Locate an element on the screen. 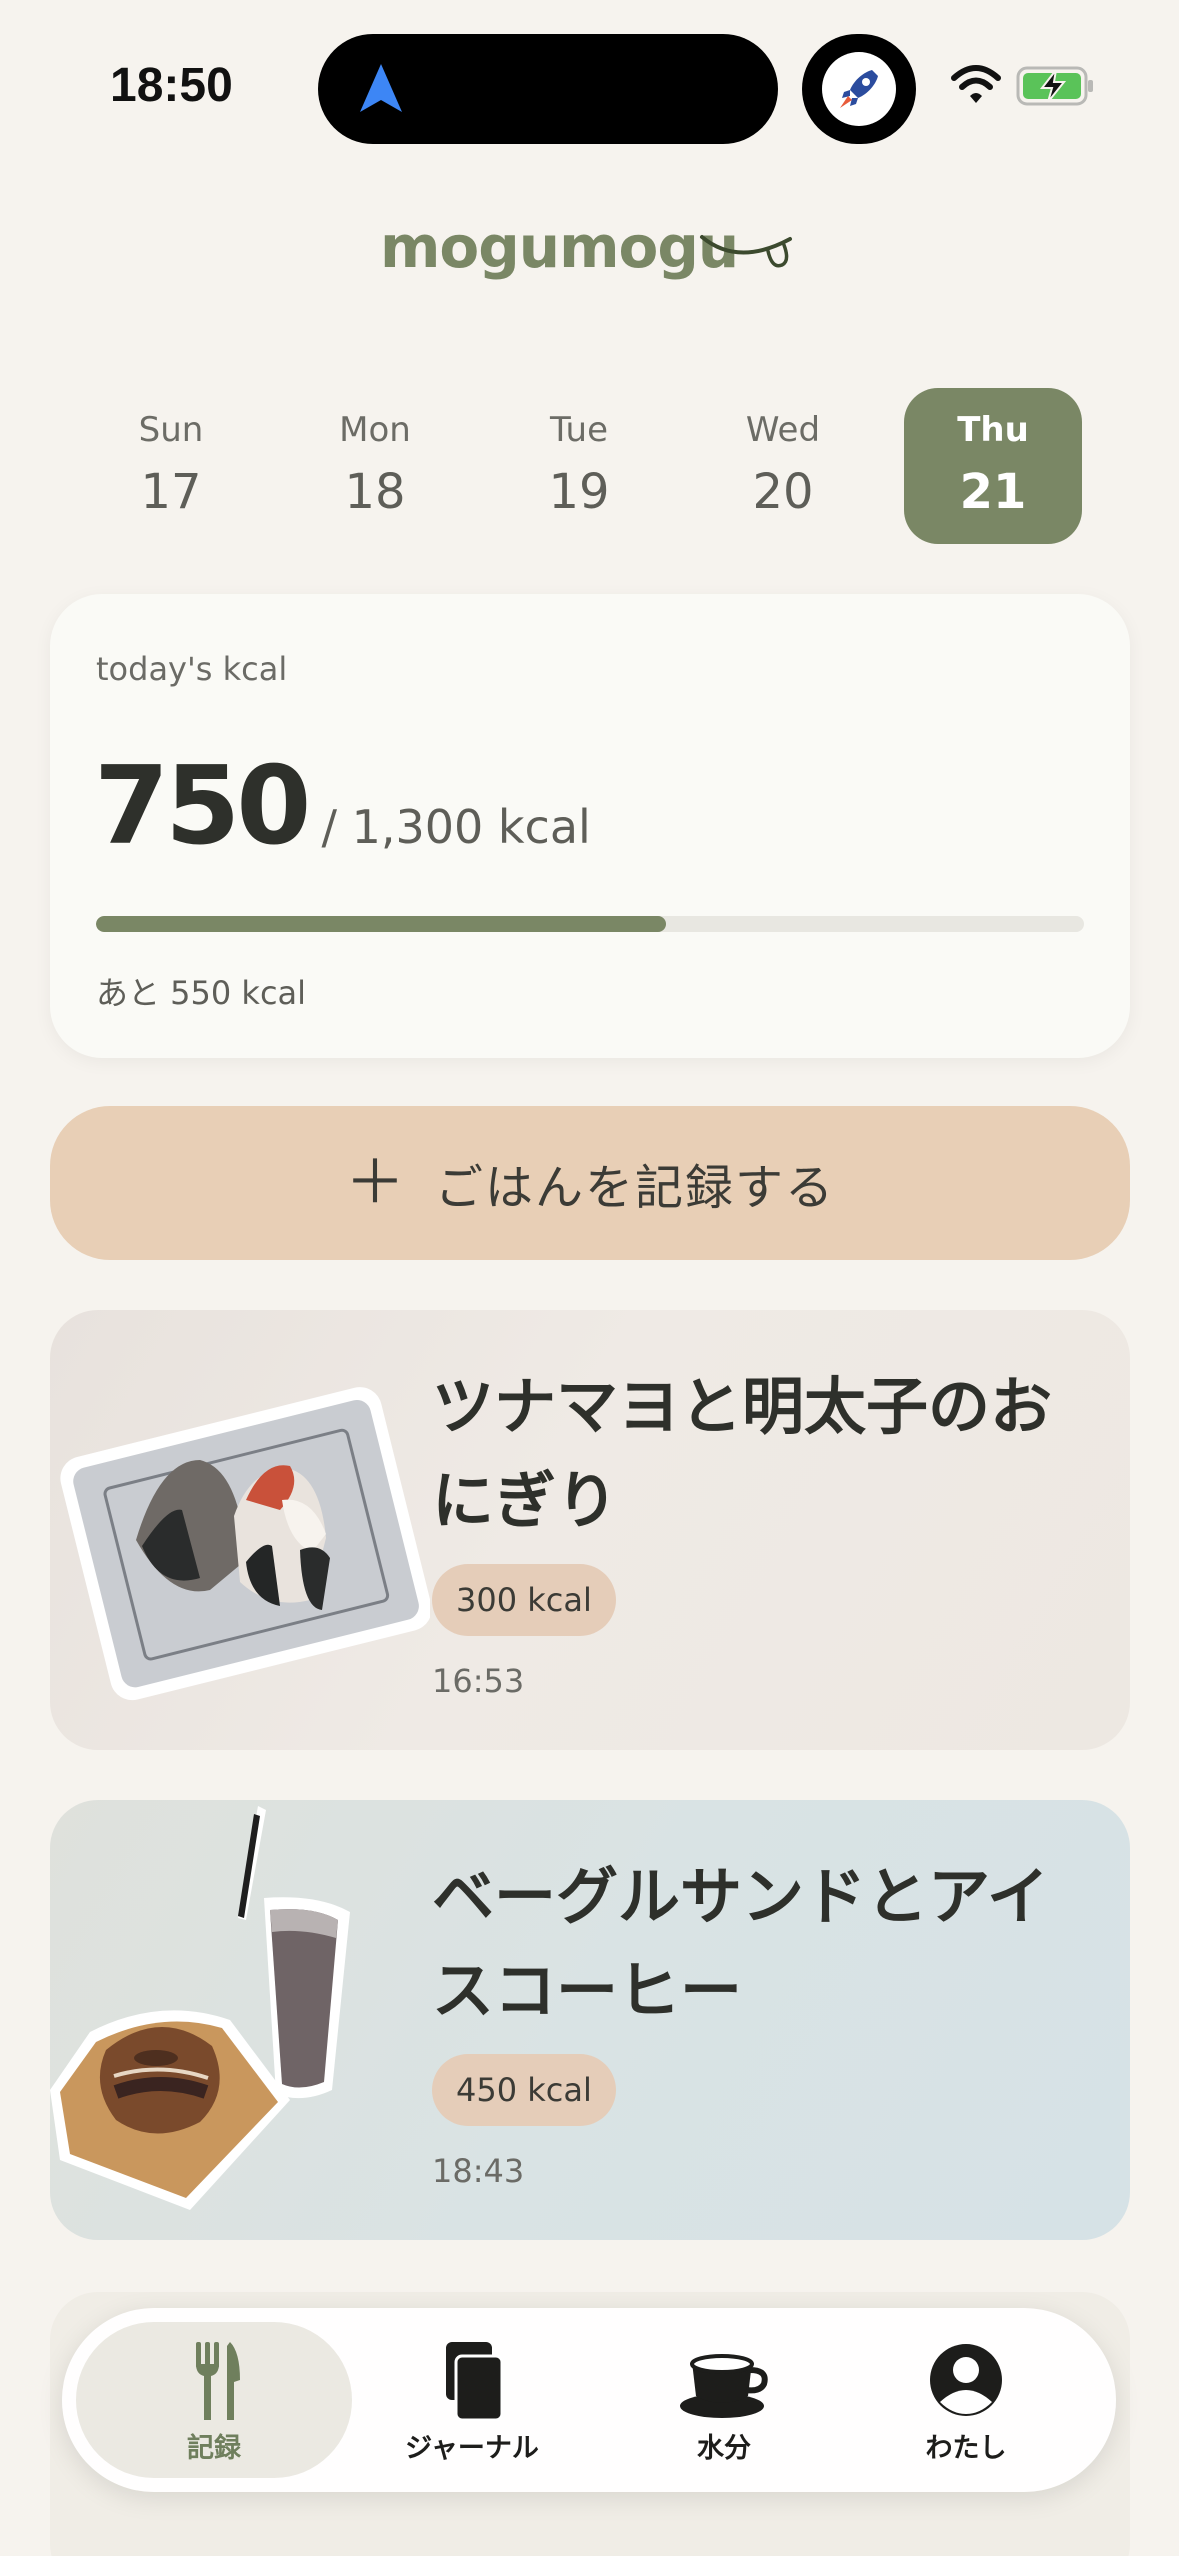  day-date: 19 is located at coordinates (579, 492).